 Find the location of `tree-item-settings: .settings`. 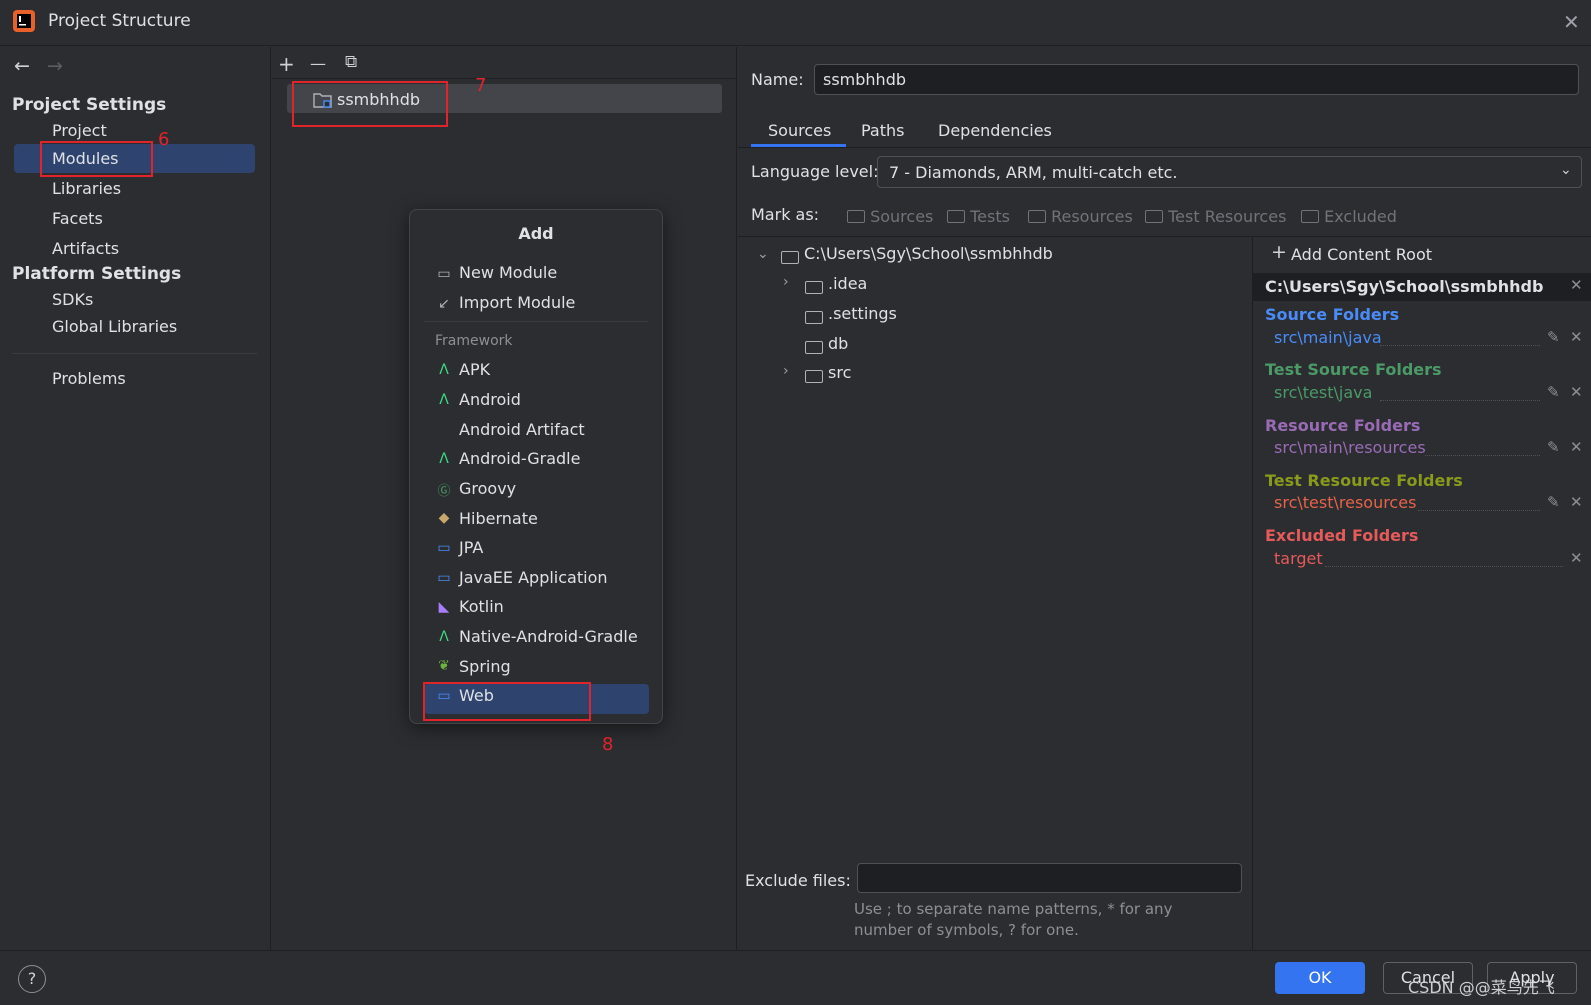

tree-item-settings: .settings is located at coordinates (862, 313).